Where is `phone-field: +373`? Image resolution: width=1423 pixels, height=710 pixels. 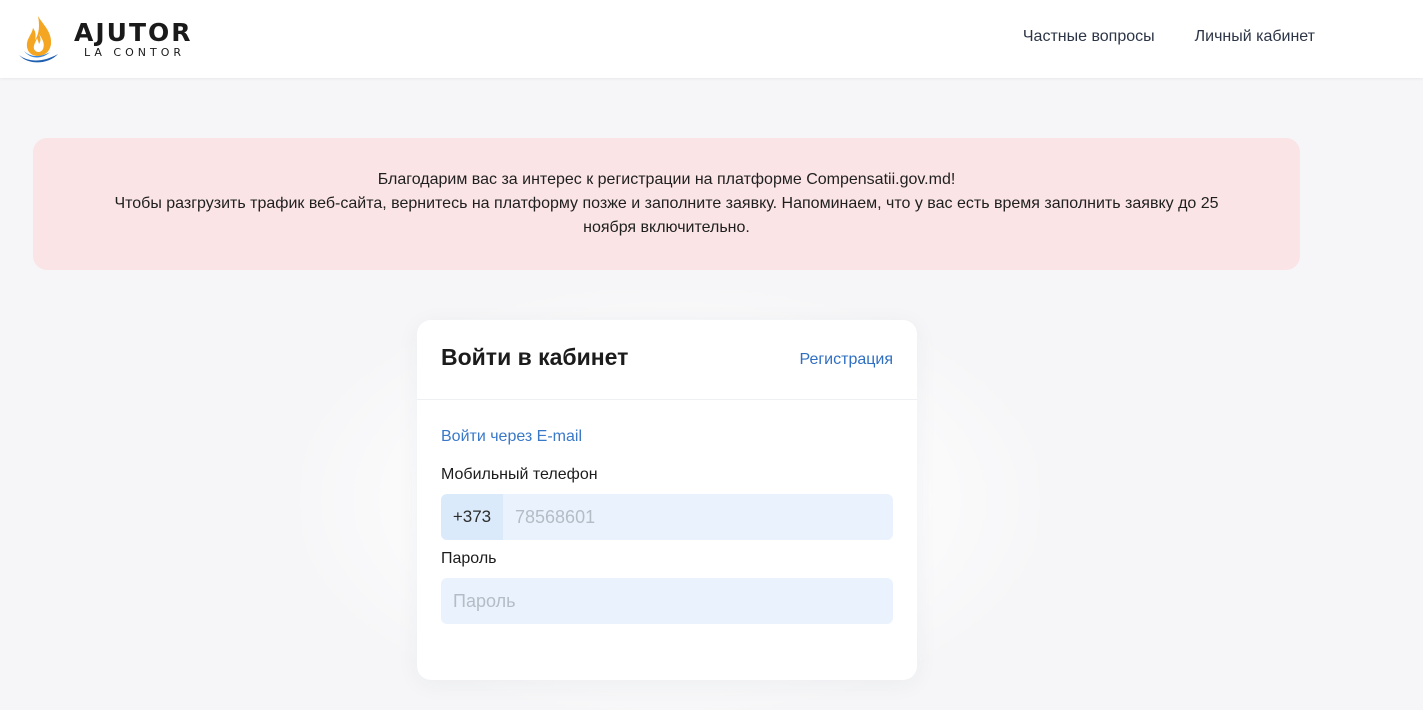
phone-field: +373 is located at coordinates (667, 517).